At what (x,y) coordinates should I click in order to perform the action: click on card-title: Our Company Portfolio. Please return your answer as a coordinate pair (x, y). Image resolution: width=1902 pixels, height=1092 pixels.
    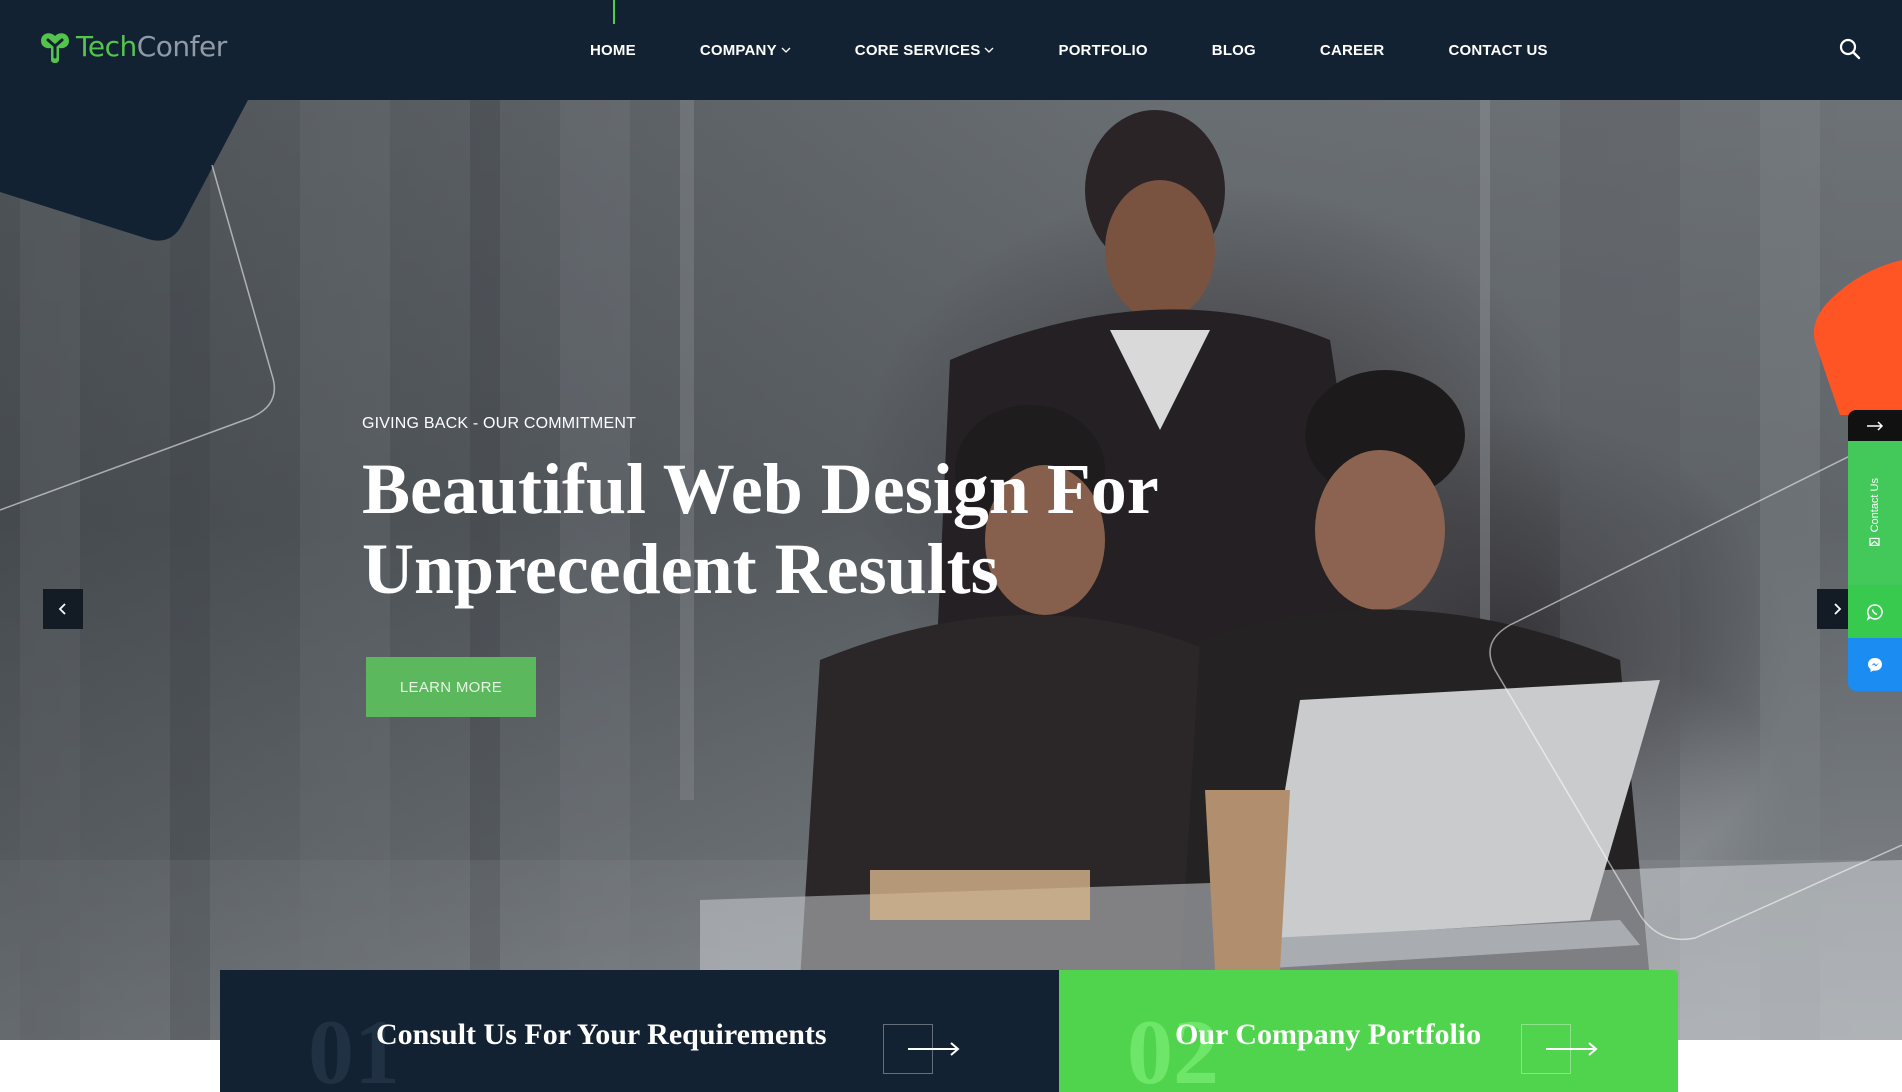
    Looking at the image, I should click on (1328, 1034).